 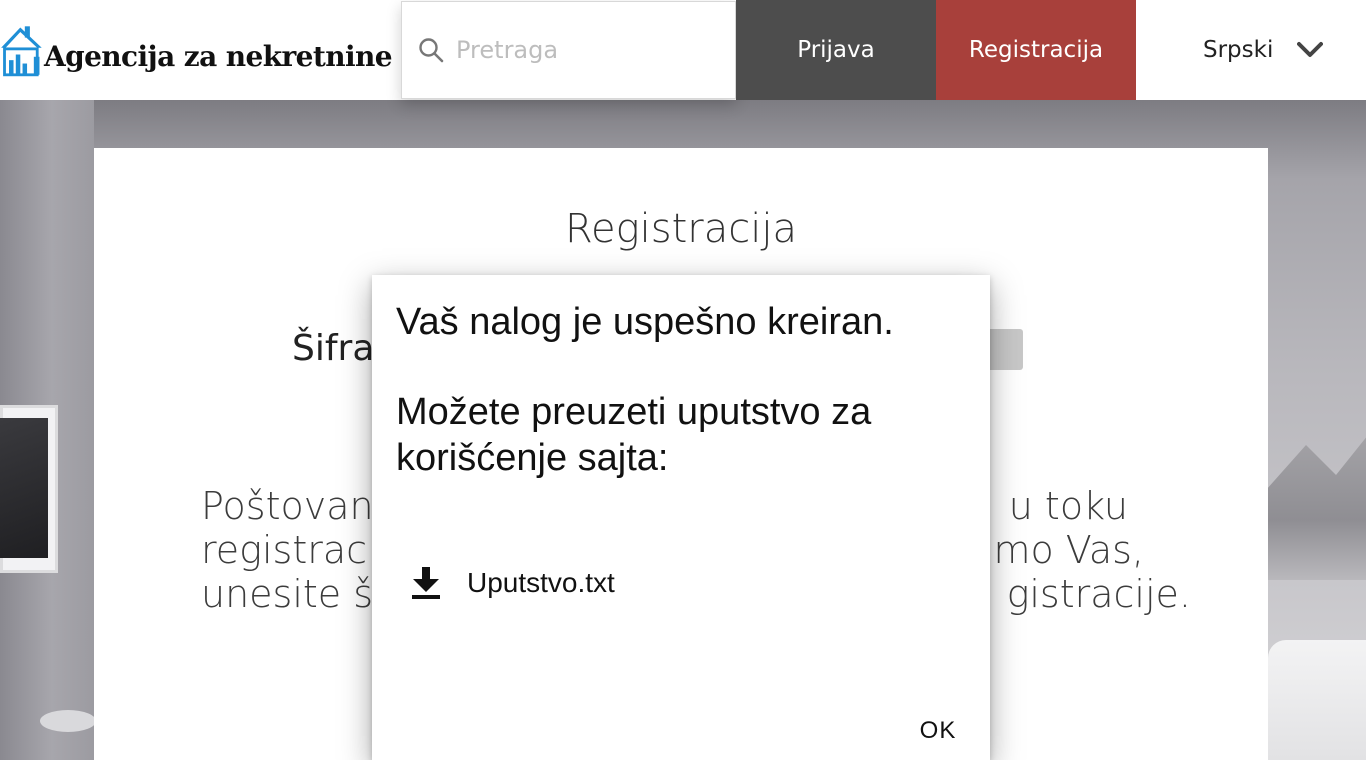 I want to click on language-label: Srpski, so click(x=1238, y=50).